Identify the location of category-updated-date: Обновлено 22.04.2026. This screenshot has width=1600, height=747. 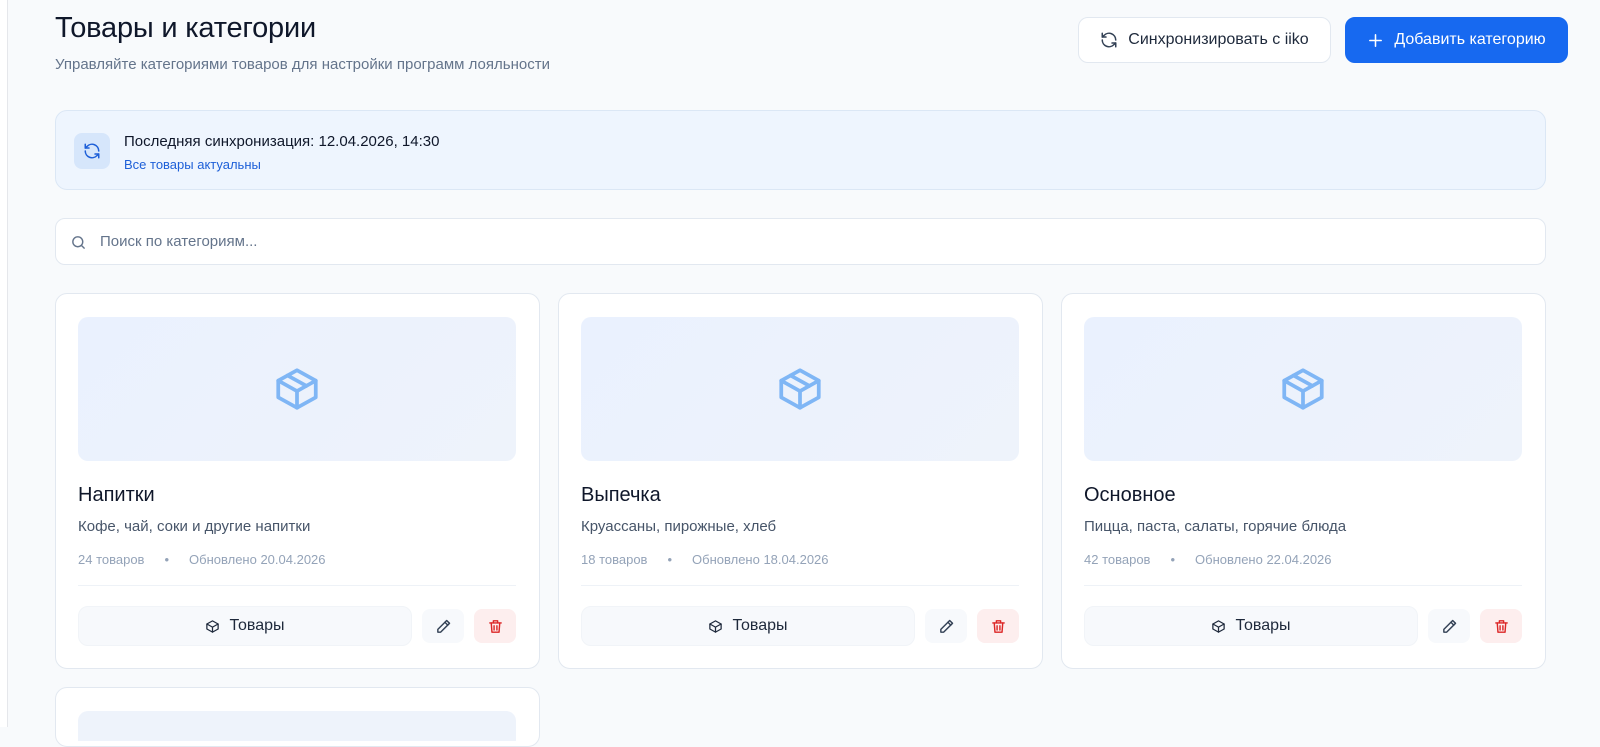
(1263, 559).